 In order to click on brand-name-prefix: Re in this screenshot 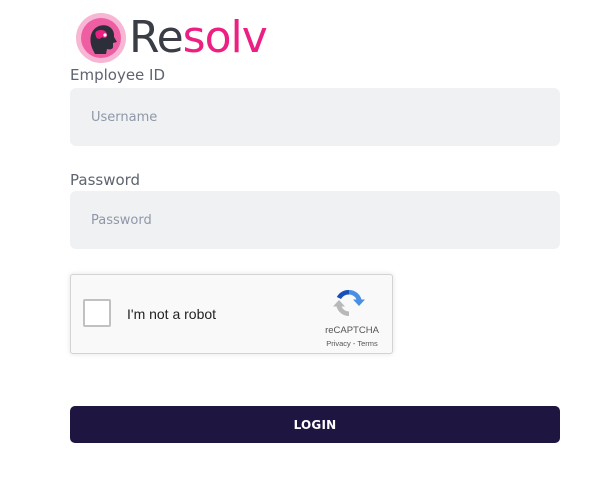, I will do `click(156, 37)`.